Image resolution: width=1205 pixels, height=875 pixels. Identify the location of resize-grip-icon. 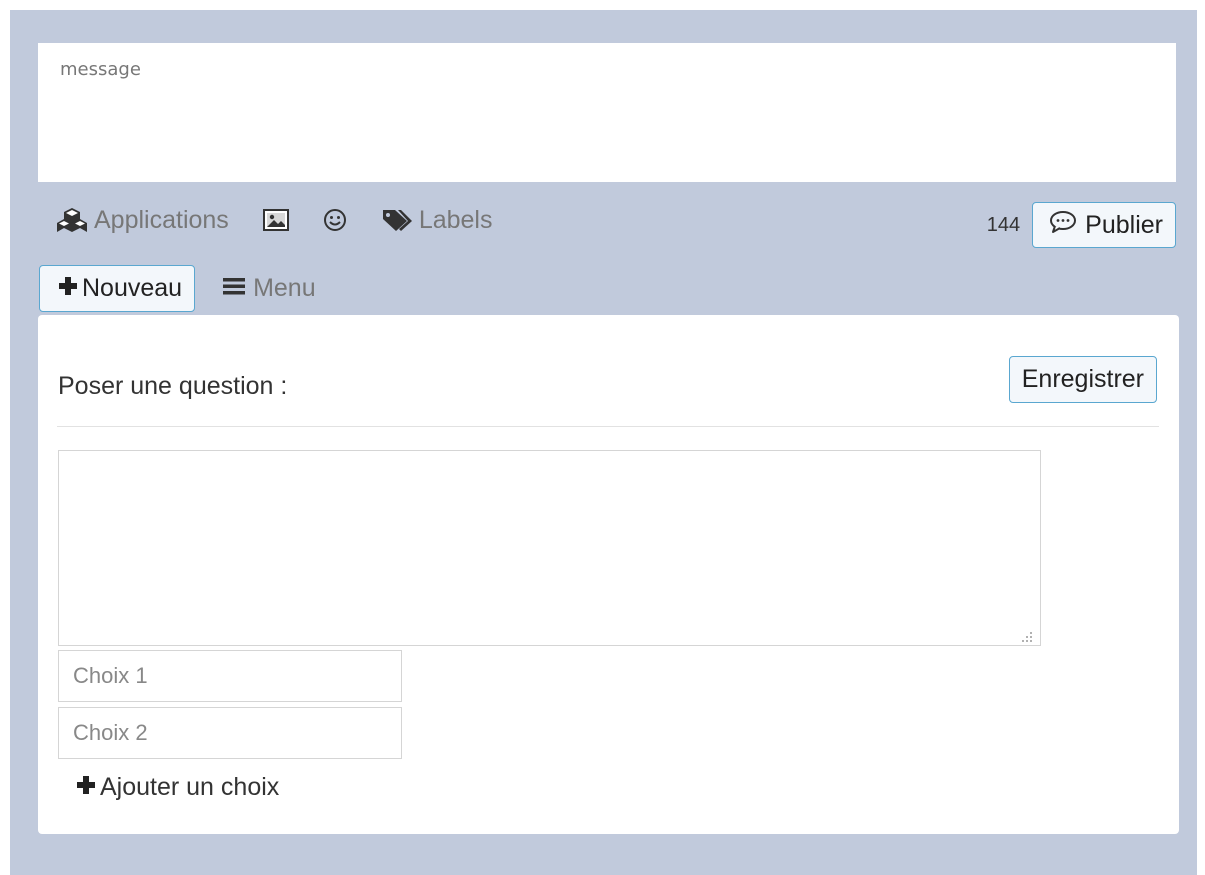
(1027, 636).